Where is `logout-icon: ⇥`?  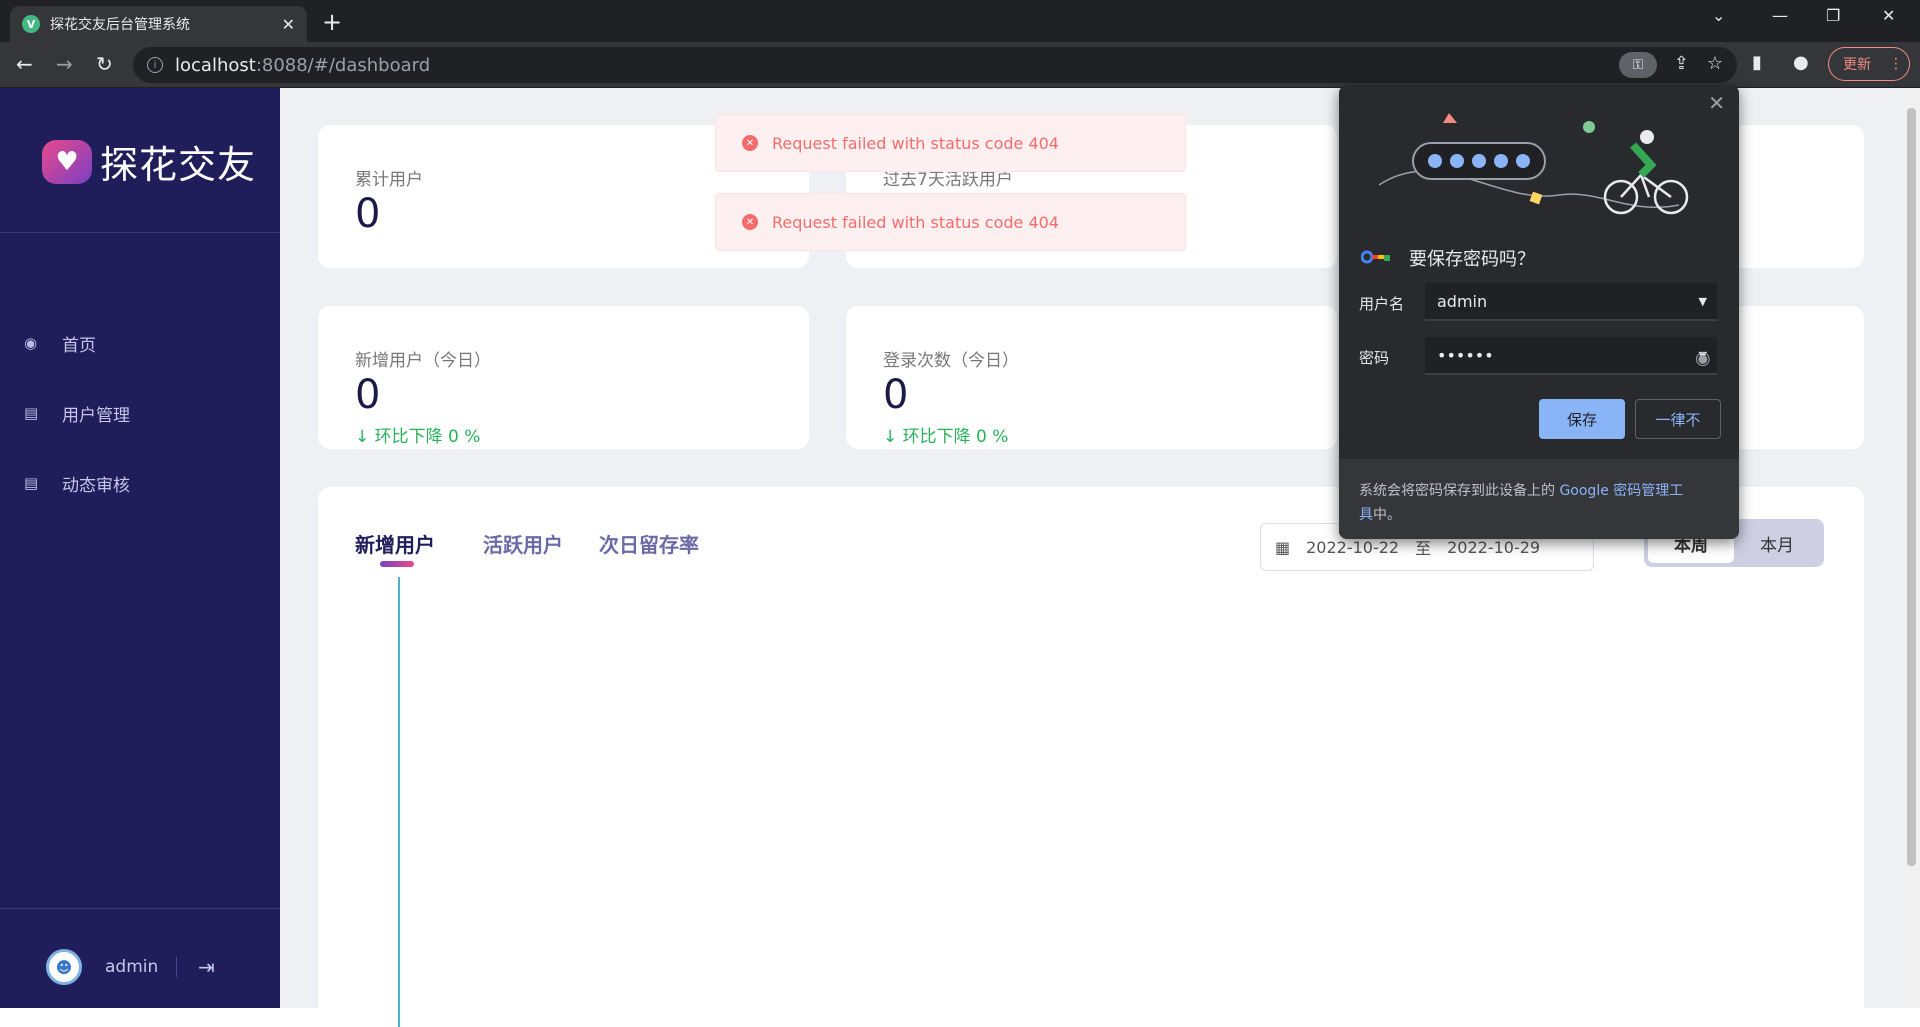
logout-icon: ⇥ is located at coordinates (206, 967).